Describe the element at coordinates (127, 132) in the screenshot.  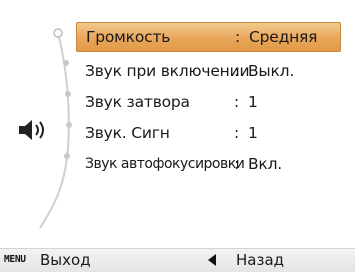
I see `menu-item-label: Звук. Сигн` at that location.